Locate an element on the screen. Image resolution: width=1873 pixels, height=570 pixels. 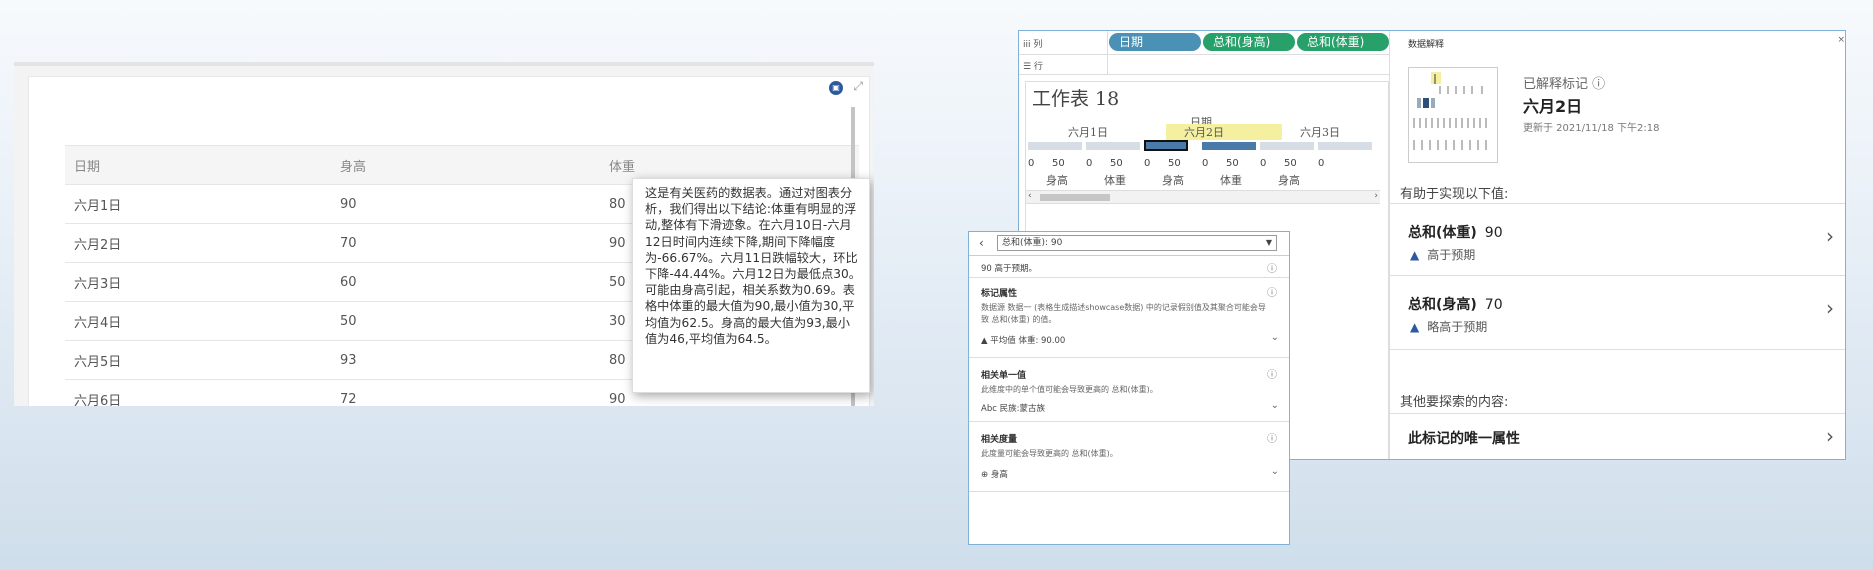
cell-date: 六月3日 is located at coordinates (198, 282).